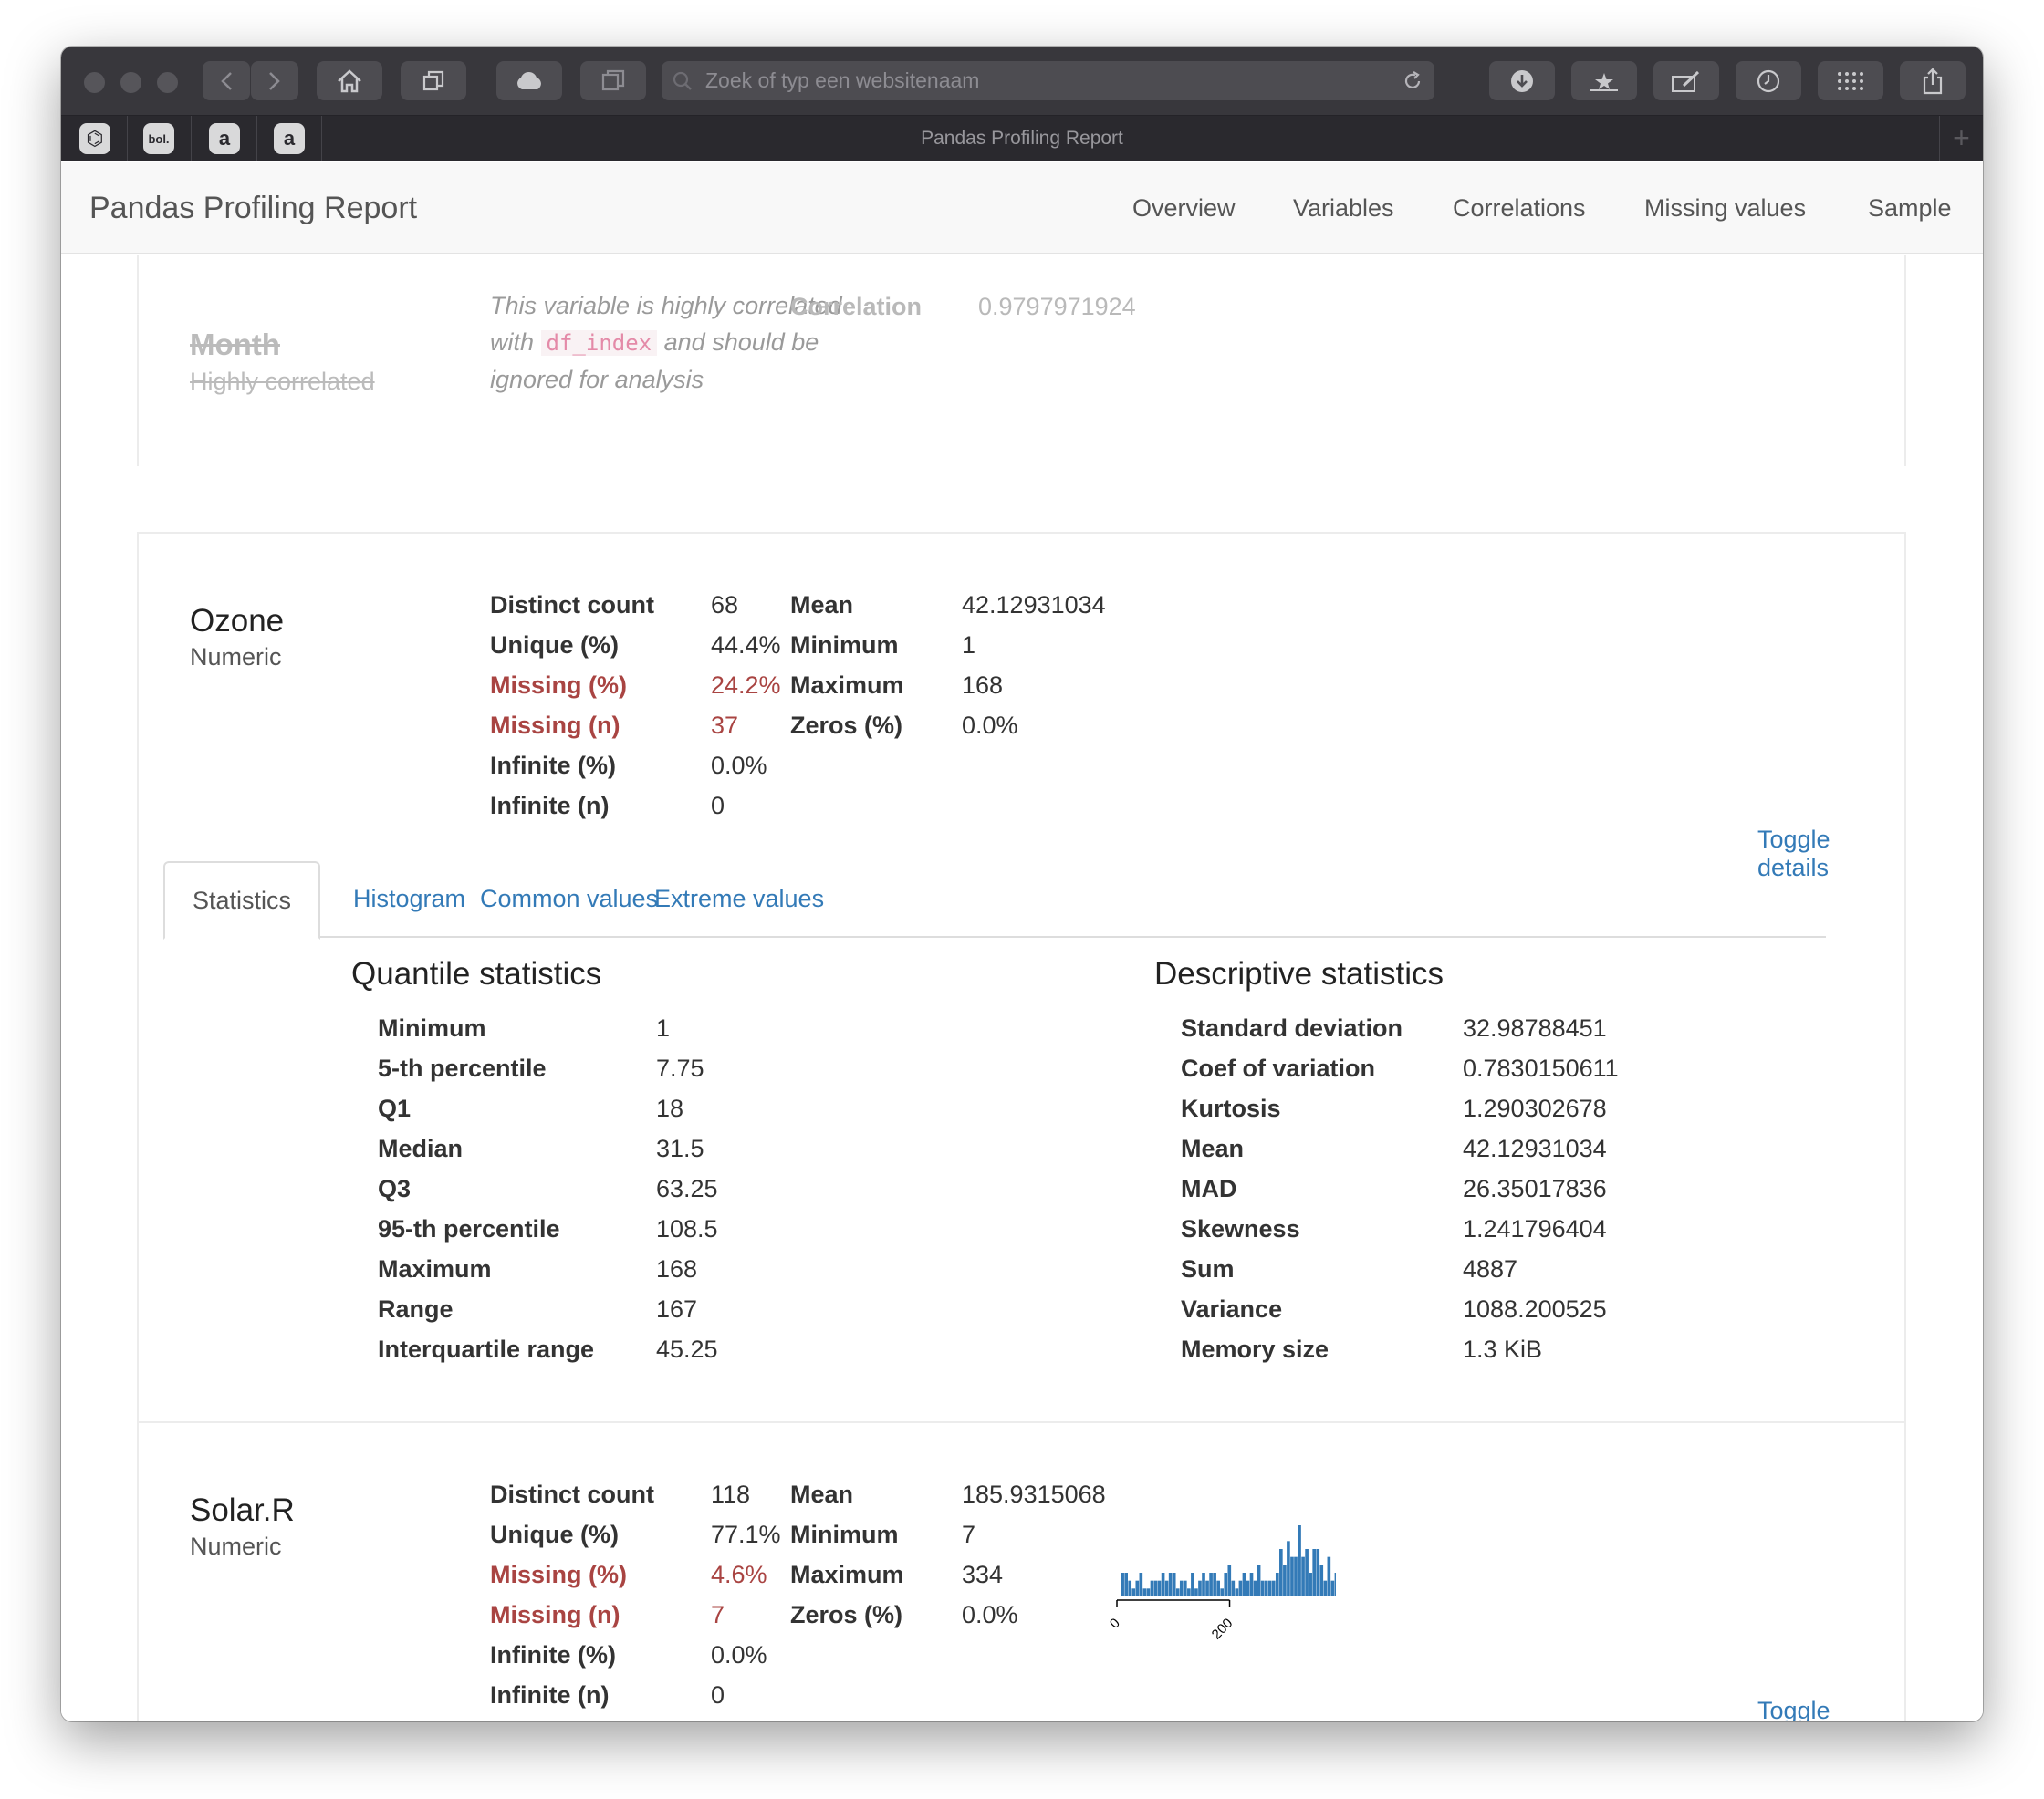  What do you see at coordinates (1933, 80) in the screenshot?
I see `share-button` at bounding box center [1933, 80].